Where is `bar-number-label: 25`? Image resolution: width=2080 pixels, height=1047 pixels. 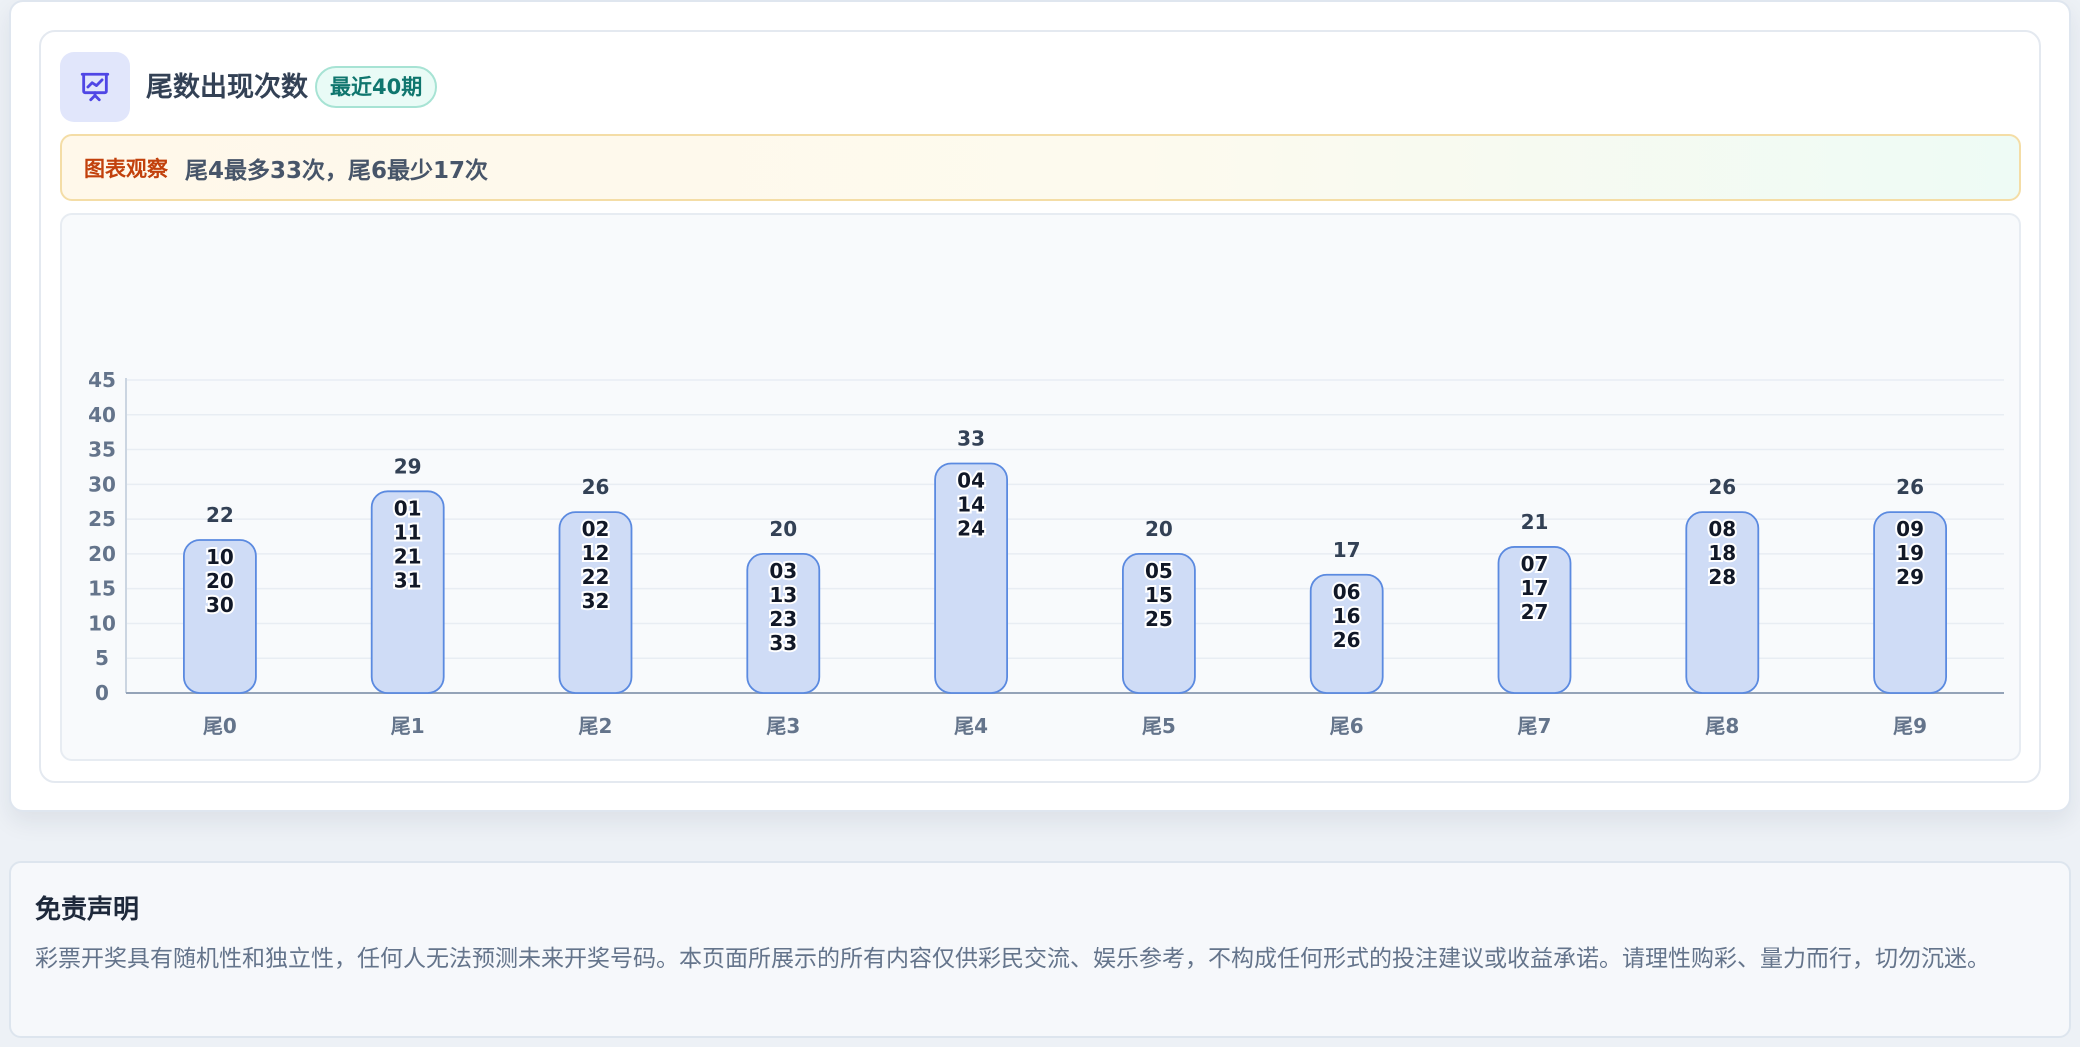
bar-number-label: 25 is located at coordinates (1159, 619).